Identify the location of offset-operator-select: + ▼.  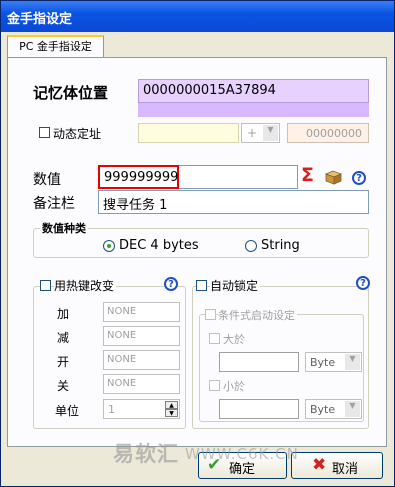
(260, 133).